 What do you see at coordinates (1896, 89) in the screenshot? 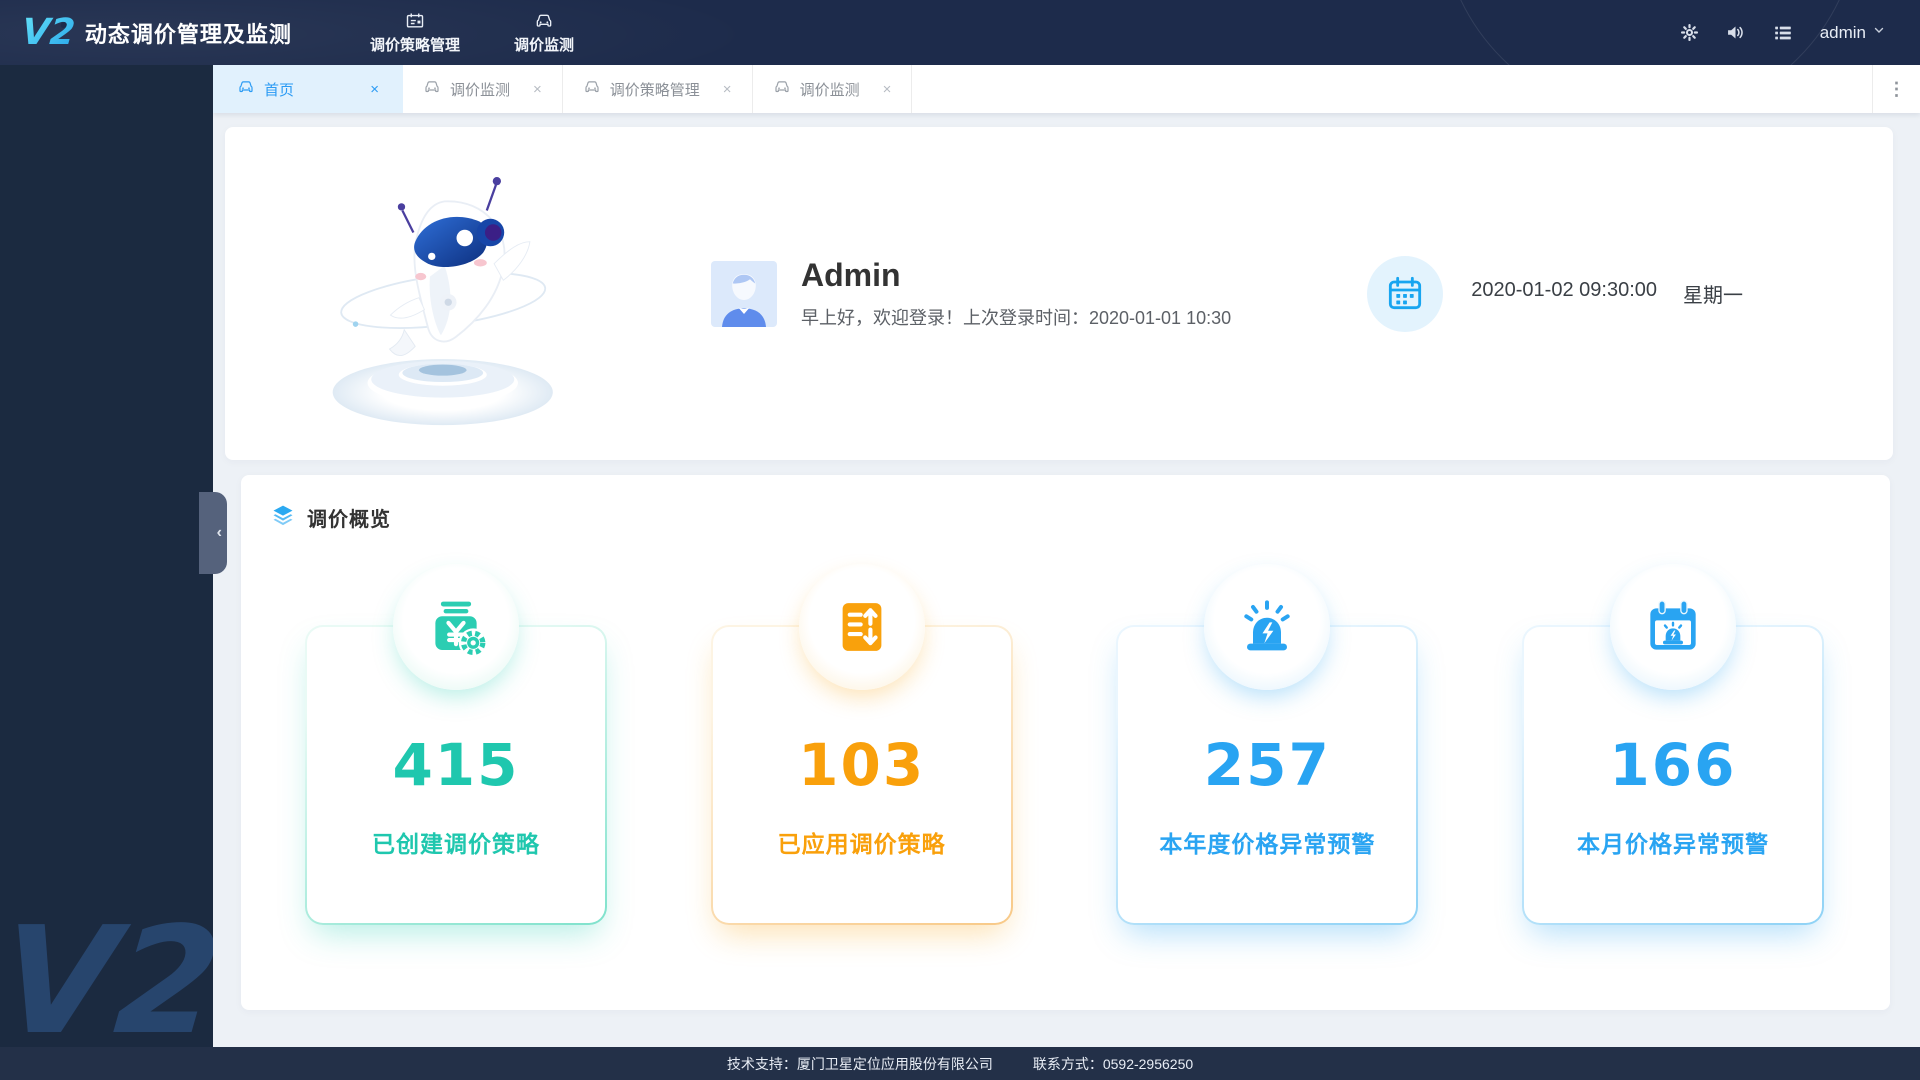
I see `tab-overflow-menu: ⋮` at bounding box center [1896, 89].